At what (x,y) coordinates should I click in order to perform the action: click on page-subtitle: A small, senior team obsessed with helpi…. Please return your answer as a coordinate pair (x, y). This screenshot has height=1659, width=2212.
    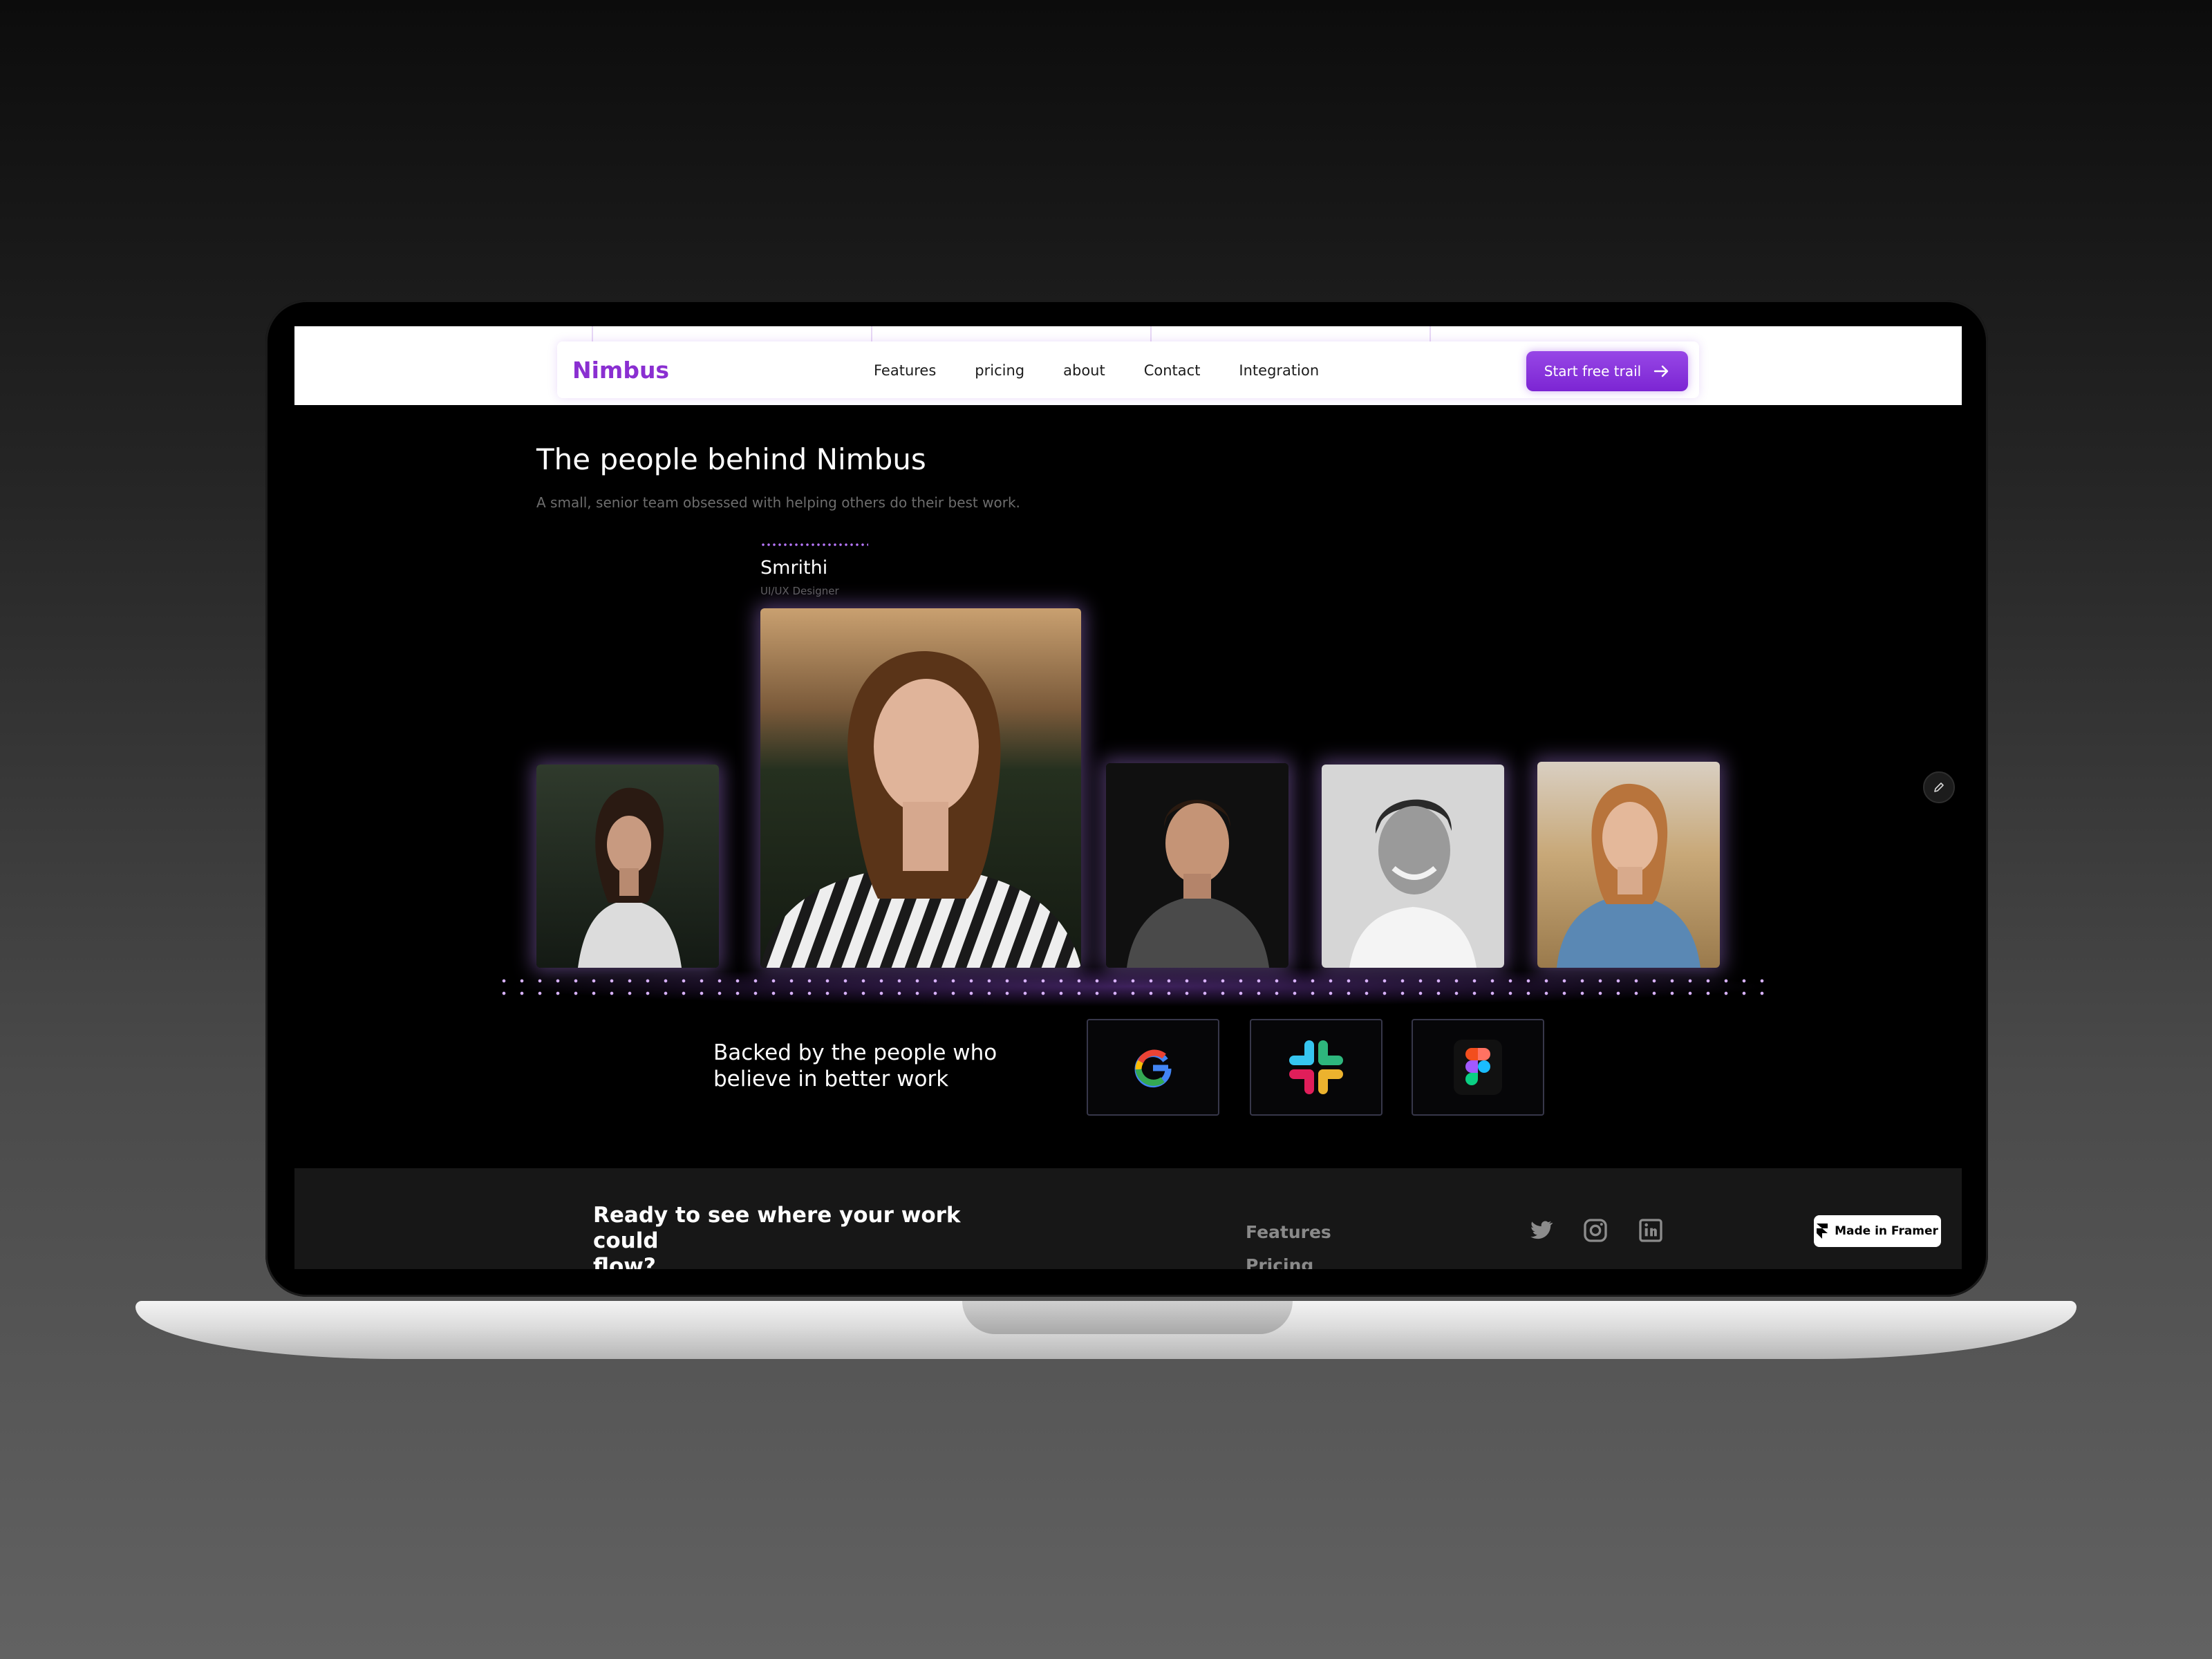
    Looking at the image, I should click on (778, 502).